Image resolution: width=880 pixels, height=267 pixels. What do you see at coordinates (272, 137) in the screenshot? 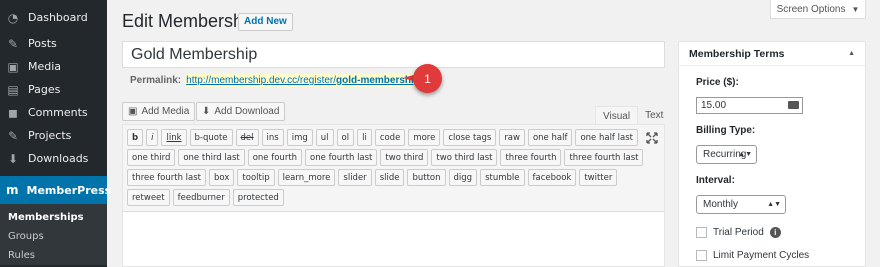
I see `quicktag-button: ins` at bounding box center [272, 137].